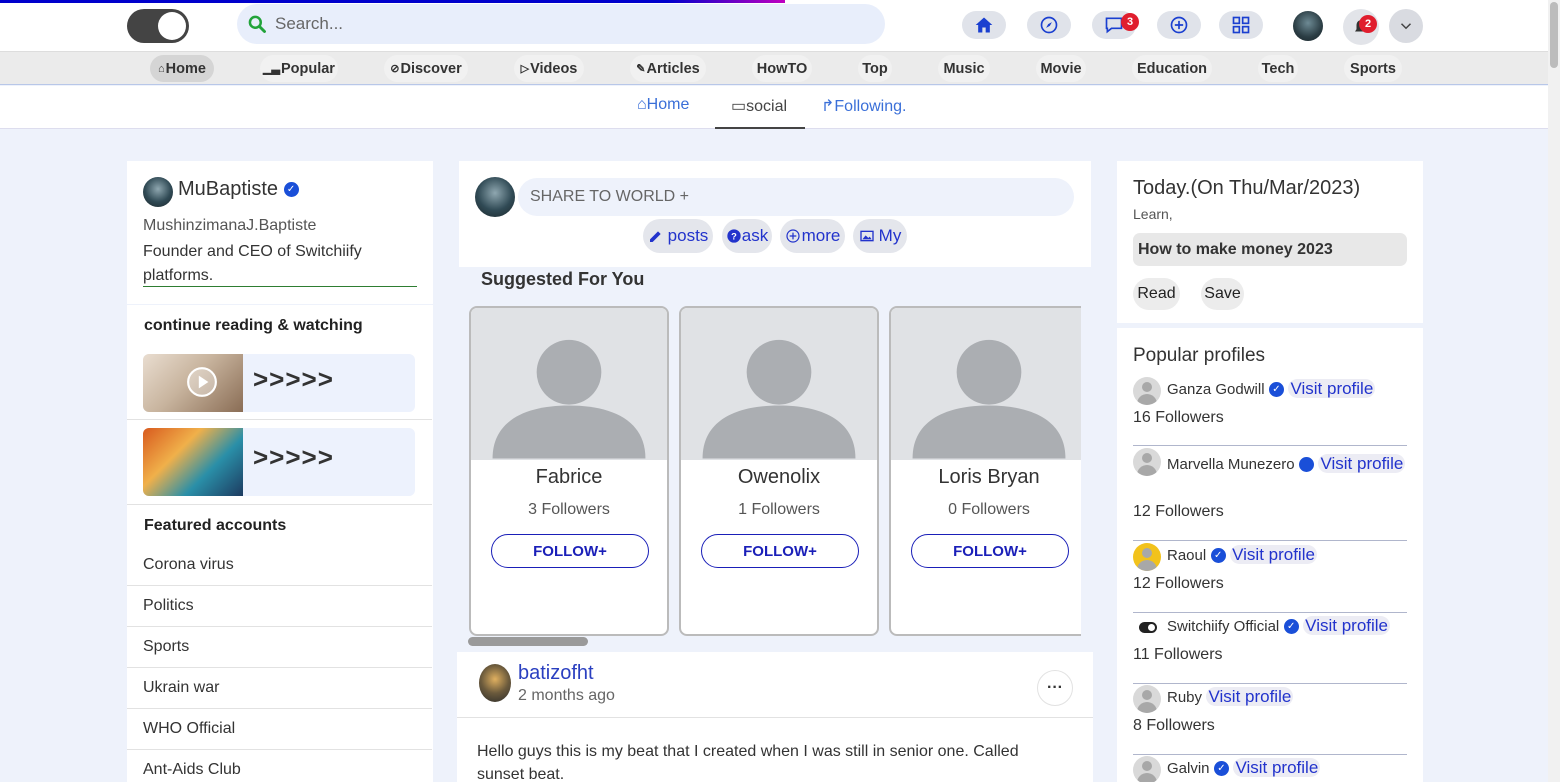 This screenshot has width=1560, height=782. Describe the element at coordinates (189, 729) in the screenshot. I see `featured-item: WHO Official` at that location.